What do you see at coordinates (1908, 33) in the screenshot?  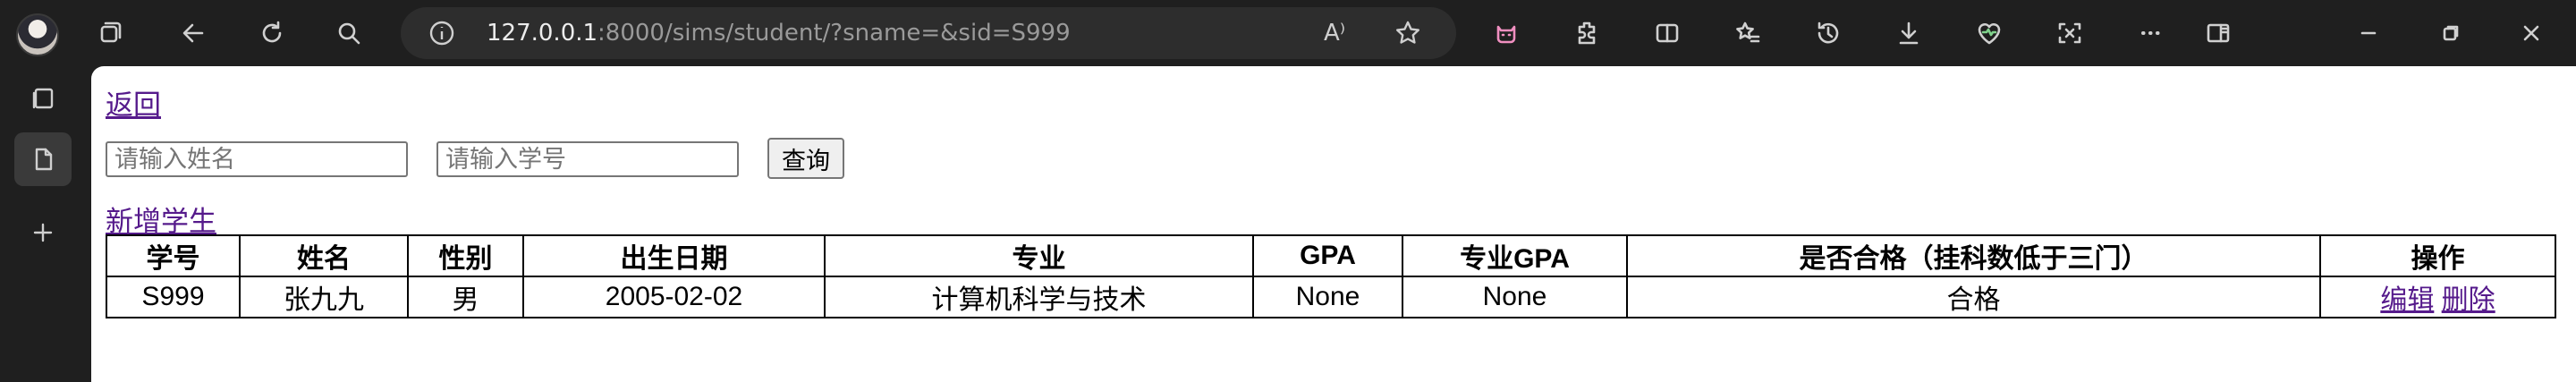 I see `downloads-icon` at bounding box center [1908, 33].